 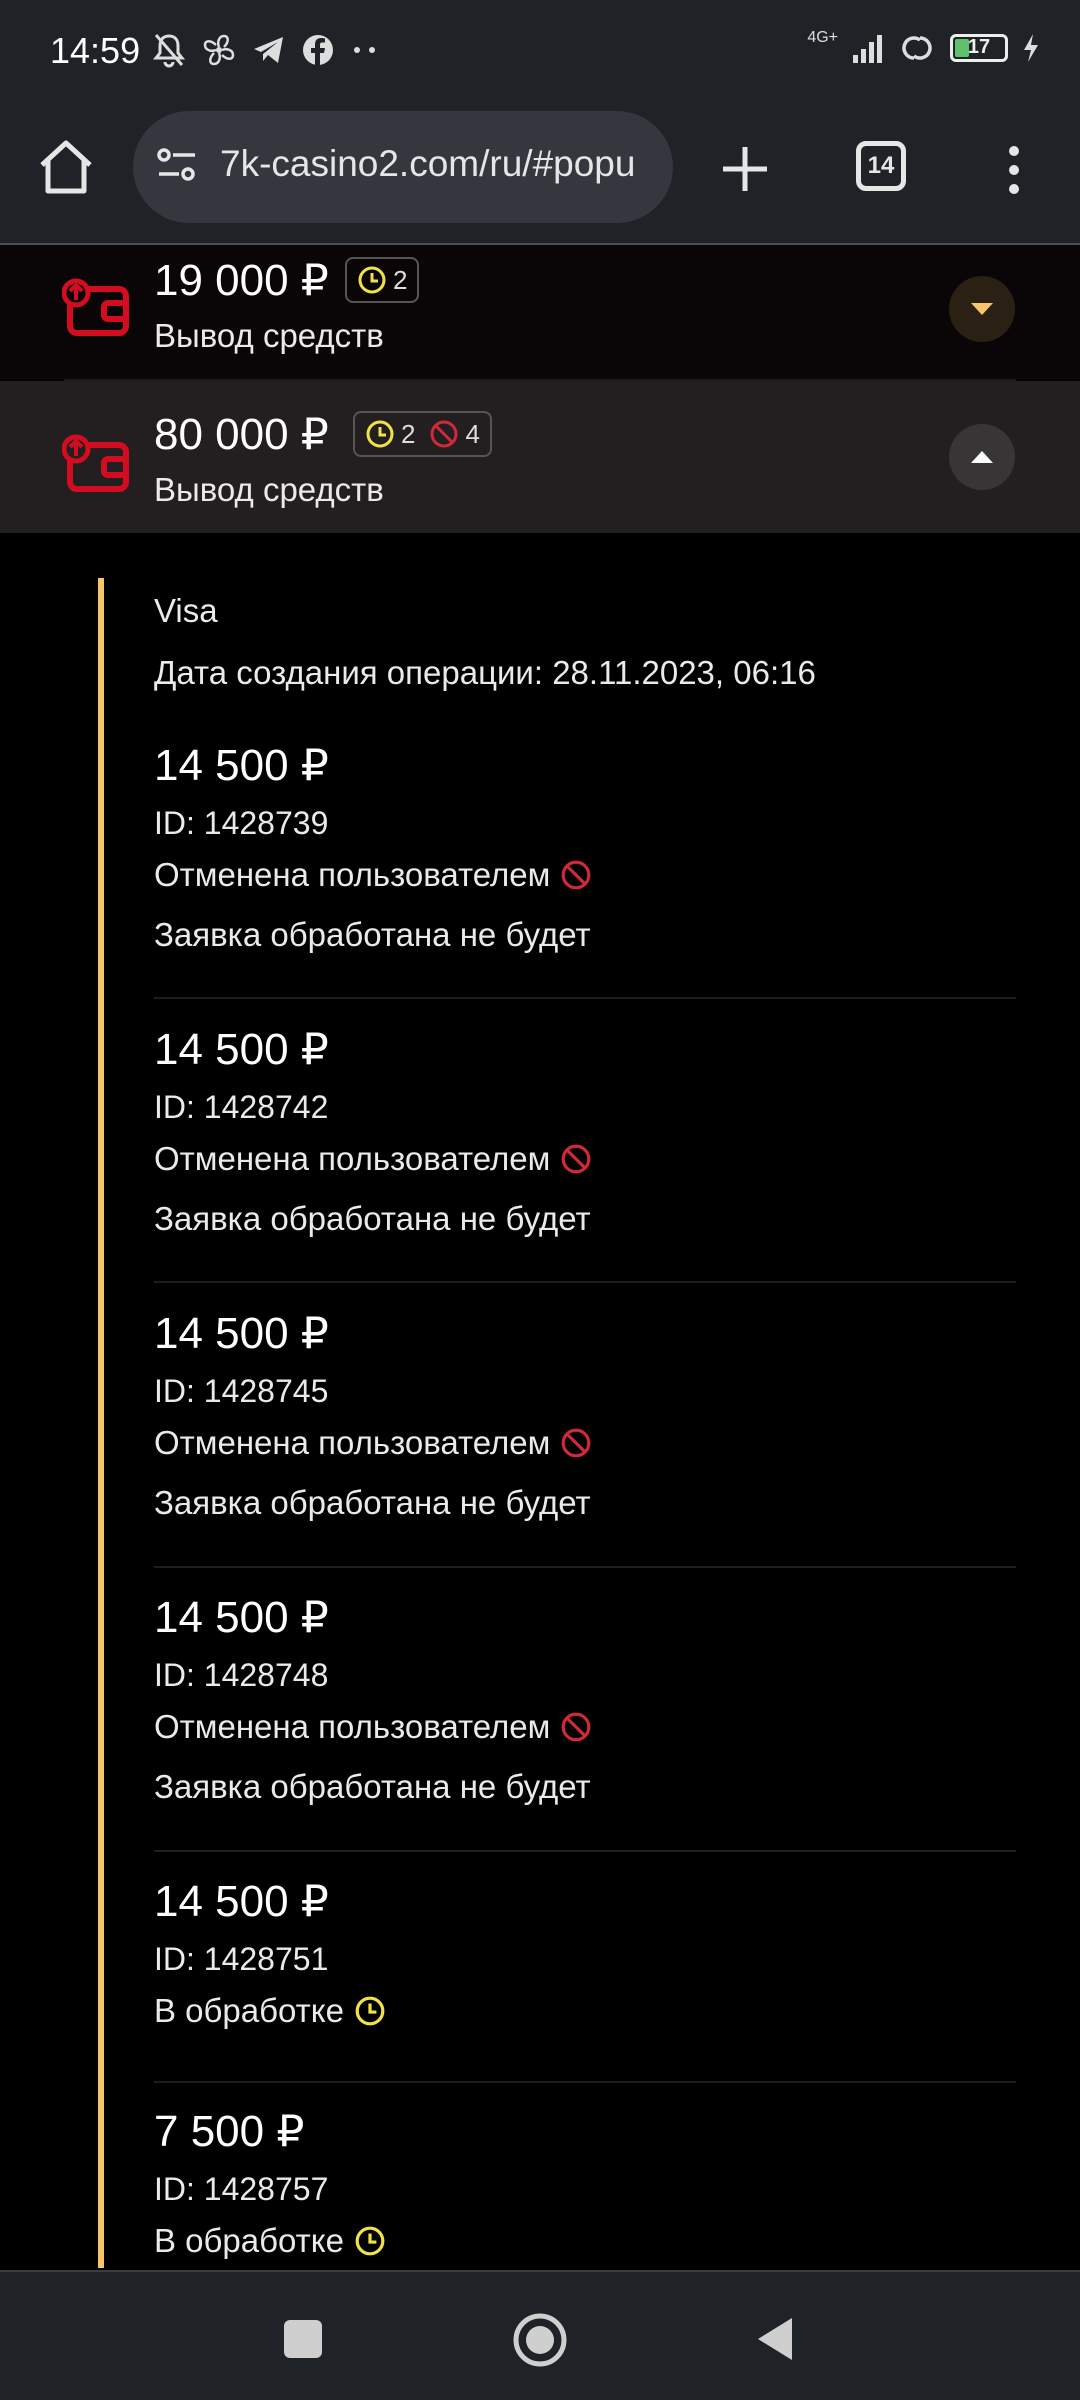 What do you see at coordinates (440, 164) in the screenshot?
I see `url-text: 7k-casino2.com/ru/#popu` at bounding box center [440, 164].